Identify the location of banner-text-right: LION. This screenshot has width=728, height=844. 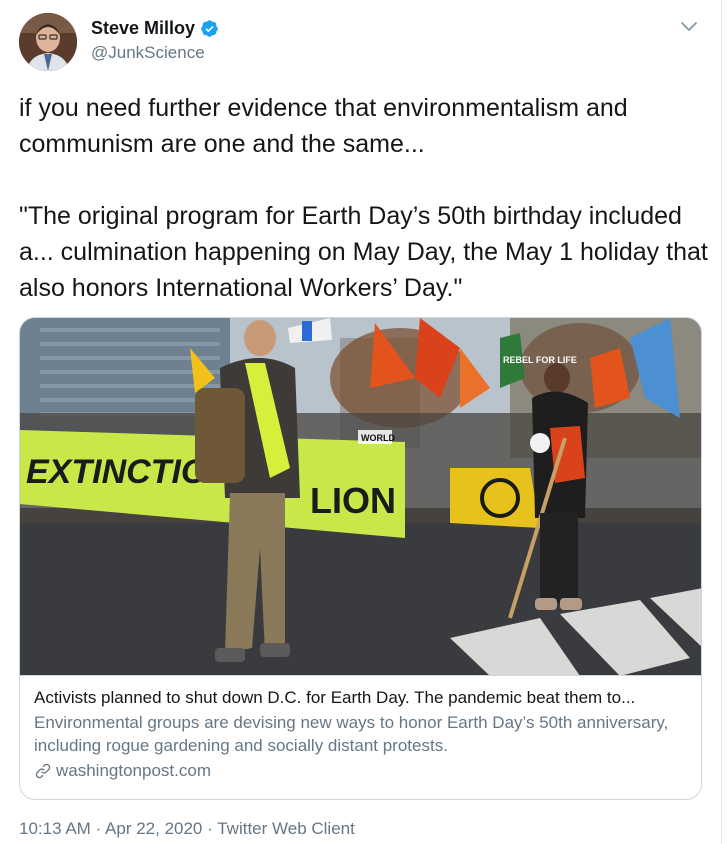
(353, 500).